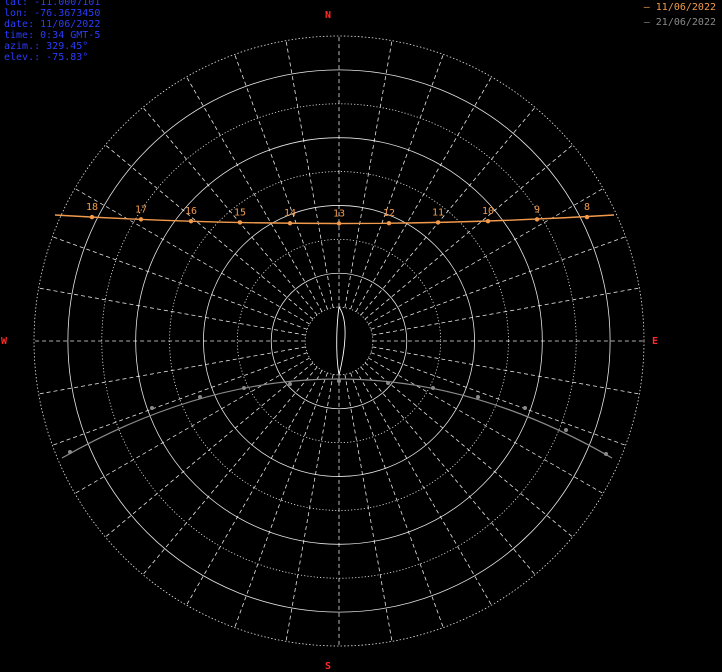 This screenshot has height=672, width=722. Describe the element at coordinates (337, 418) in the screenshot. I see `reference-sun-path` at that location.